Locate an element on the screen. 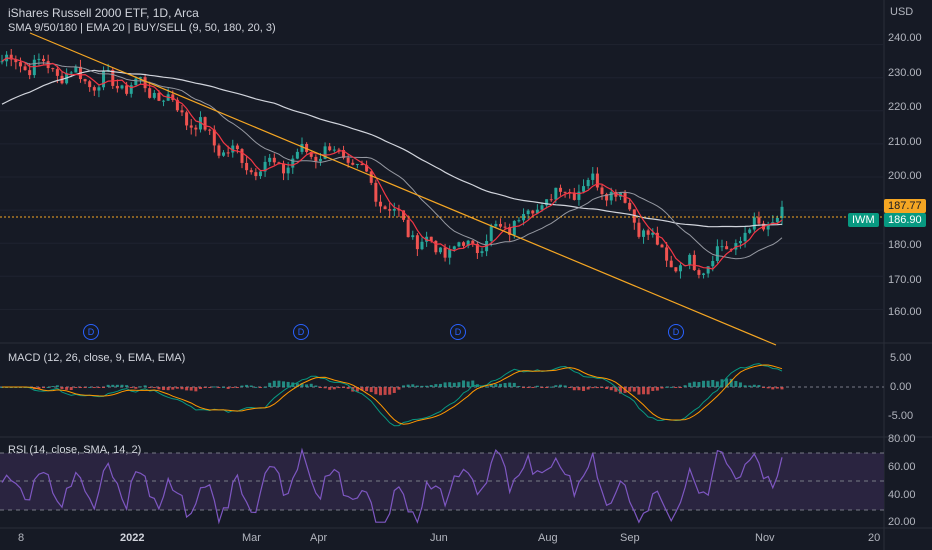  macd-label: MACD (12, 26, close, 9, EMA, EMA) is located at coordinates (96, 358).